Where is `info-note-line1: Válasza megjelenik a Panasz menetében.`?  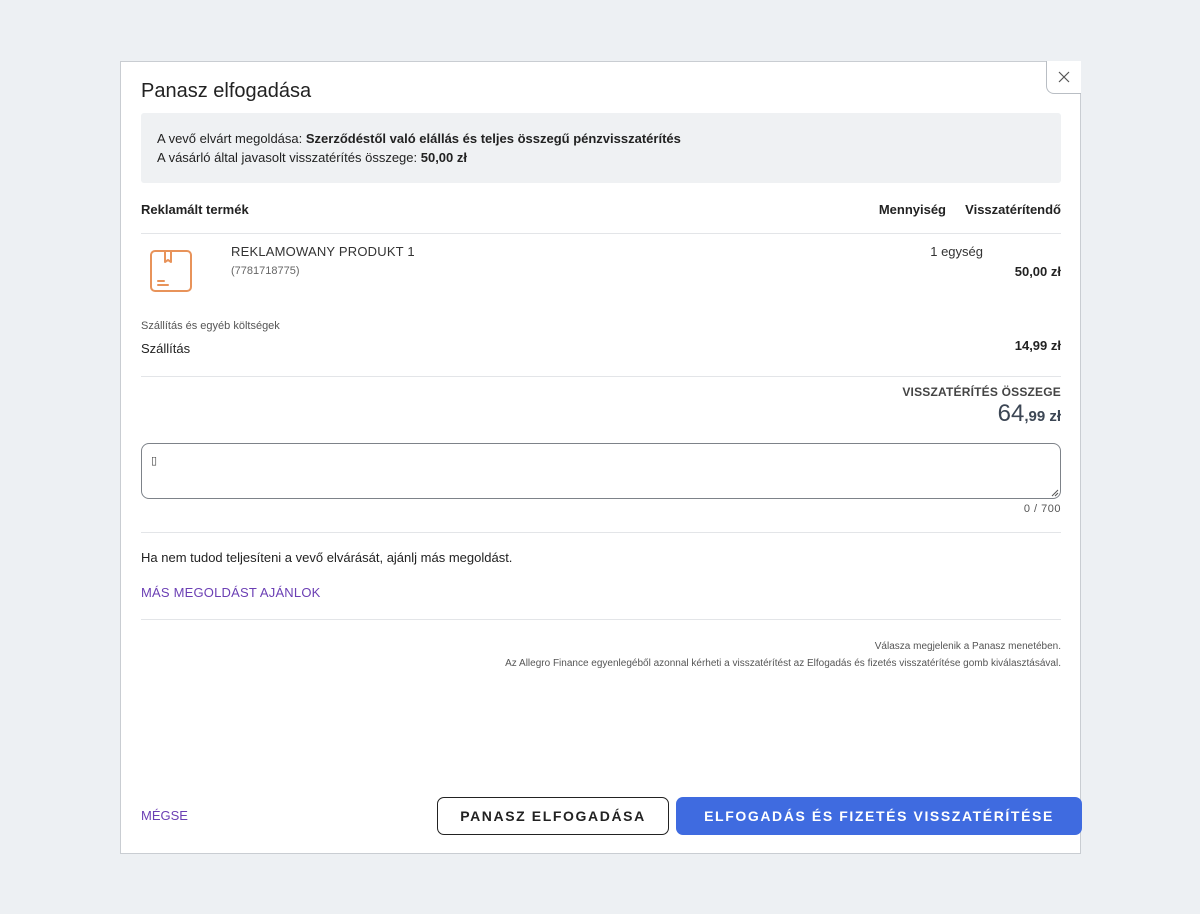 info-note-line1: Válasza megjelenik a Panasz menetében. is located at coordinates (967, 646).